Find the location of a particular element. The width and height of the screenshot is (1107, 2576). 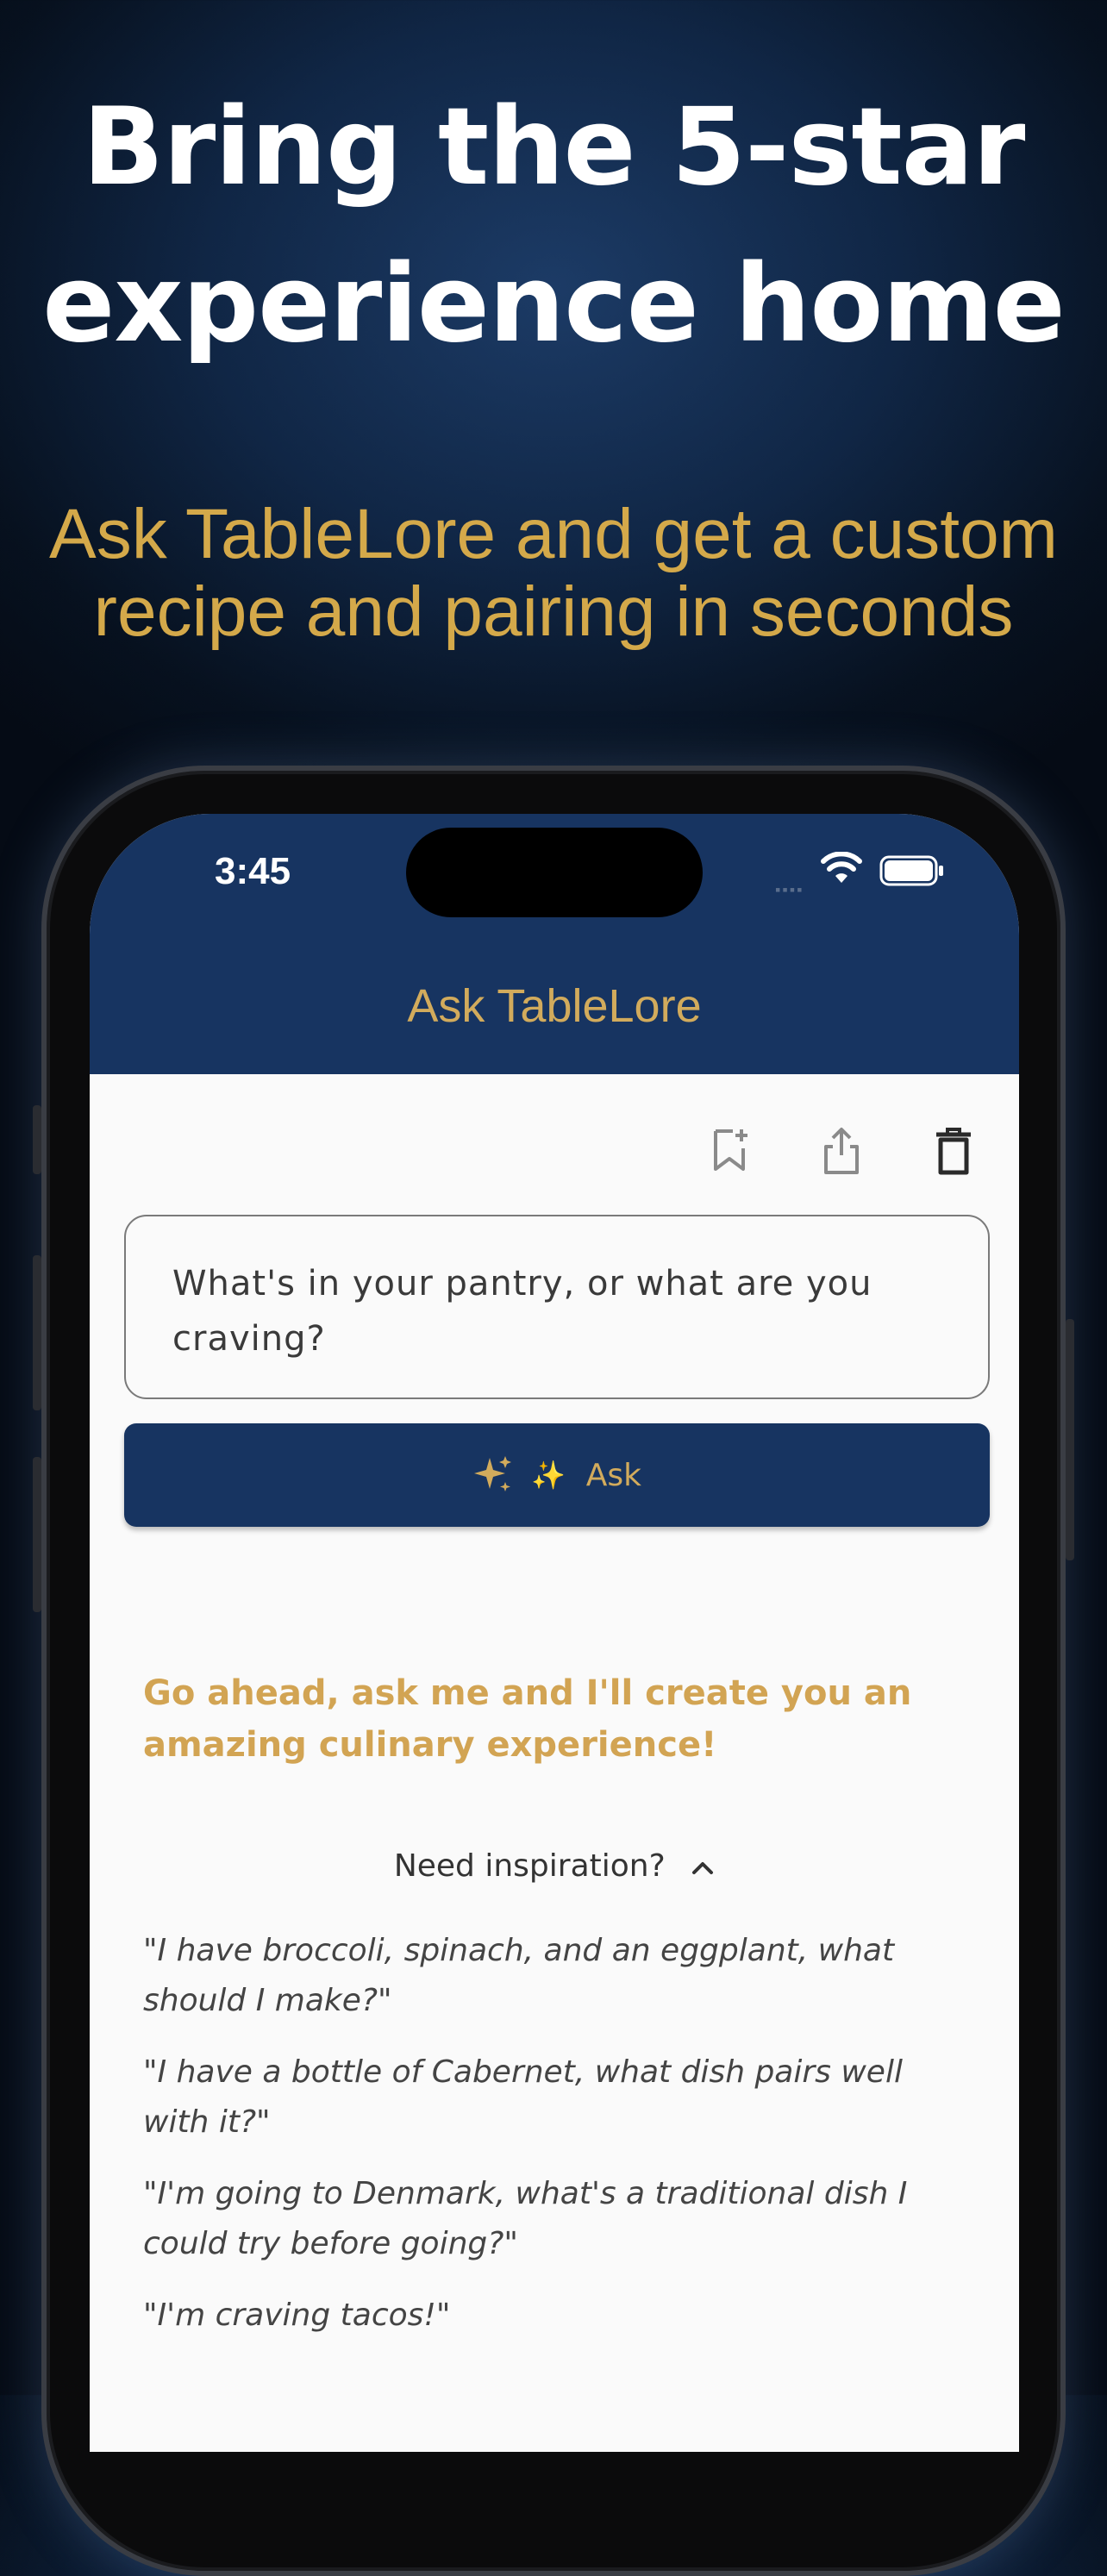

status-time: 3:45 is located at coordinates (253, 871).